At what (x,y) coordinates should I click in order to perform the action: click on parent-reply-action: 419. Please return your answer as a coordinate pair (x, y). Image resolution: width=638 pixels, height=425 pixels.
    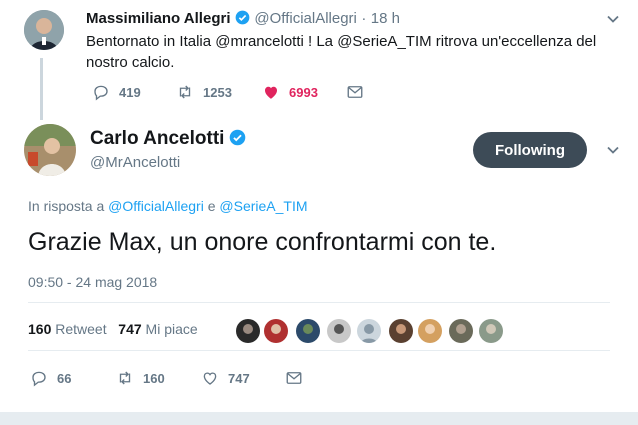
    Looking at the image, I should click on (116, 92).